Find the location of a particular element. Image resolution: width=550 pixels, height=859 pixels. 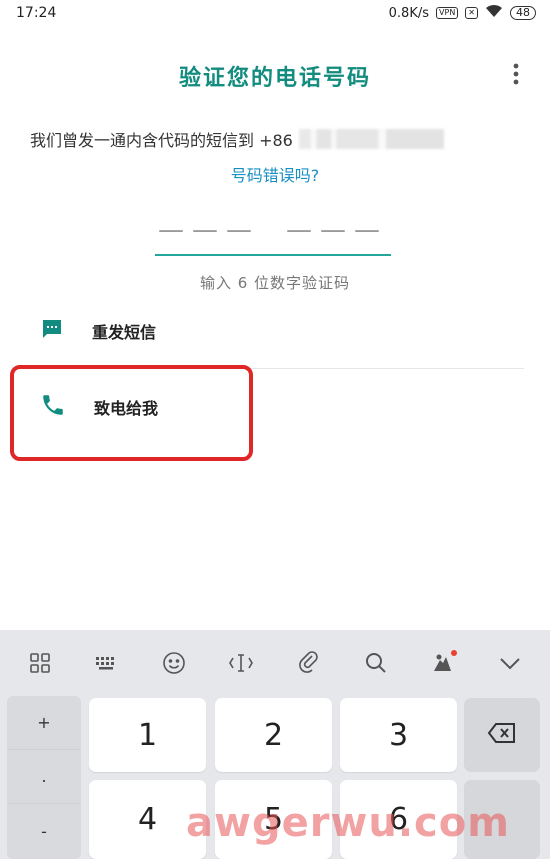

sim-icon: ✕ is located at coordinates (471, 13).